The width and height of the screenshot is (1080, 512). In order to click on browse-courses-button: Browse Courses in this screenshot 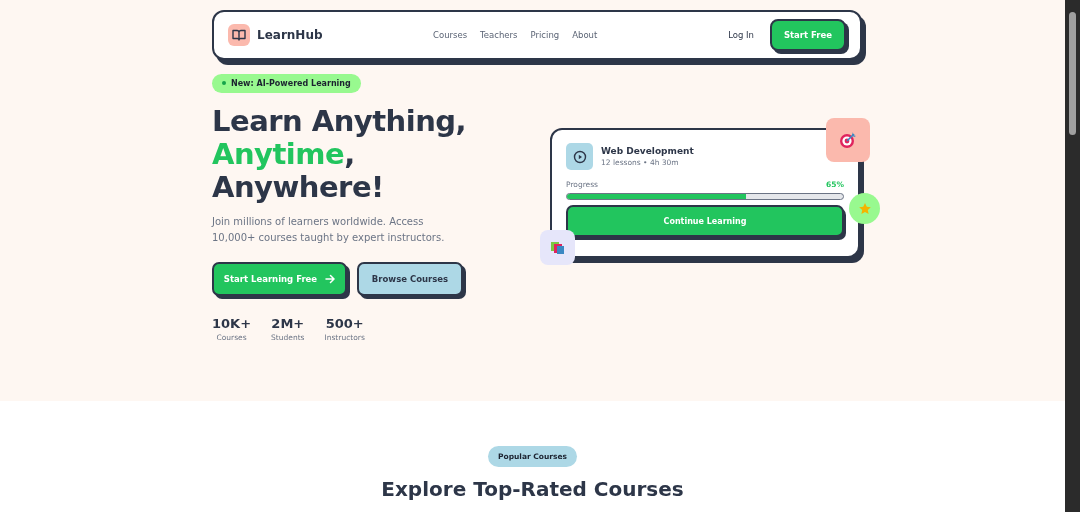, I will do `click(410, 278)`.